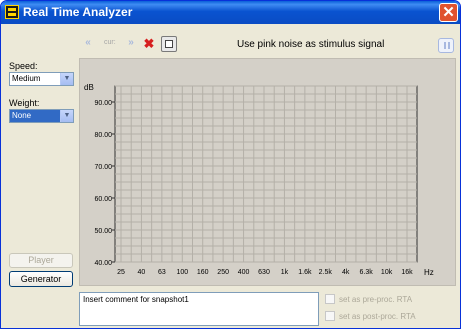 Image resolution: width=461 pixels, height=329 pixels. I want to click on pause-button, so click(446, 45).